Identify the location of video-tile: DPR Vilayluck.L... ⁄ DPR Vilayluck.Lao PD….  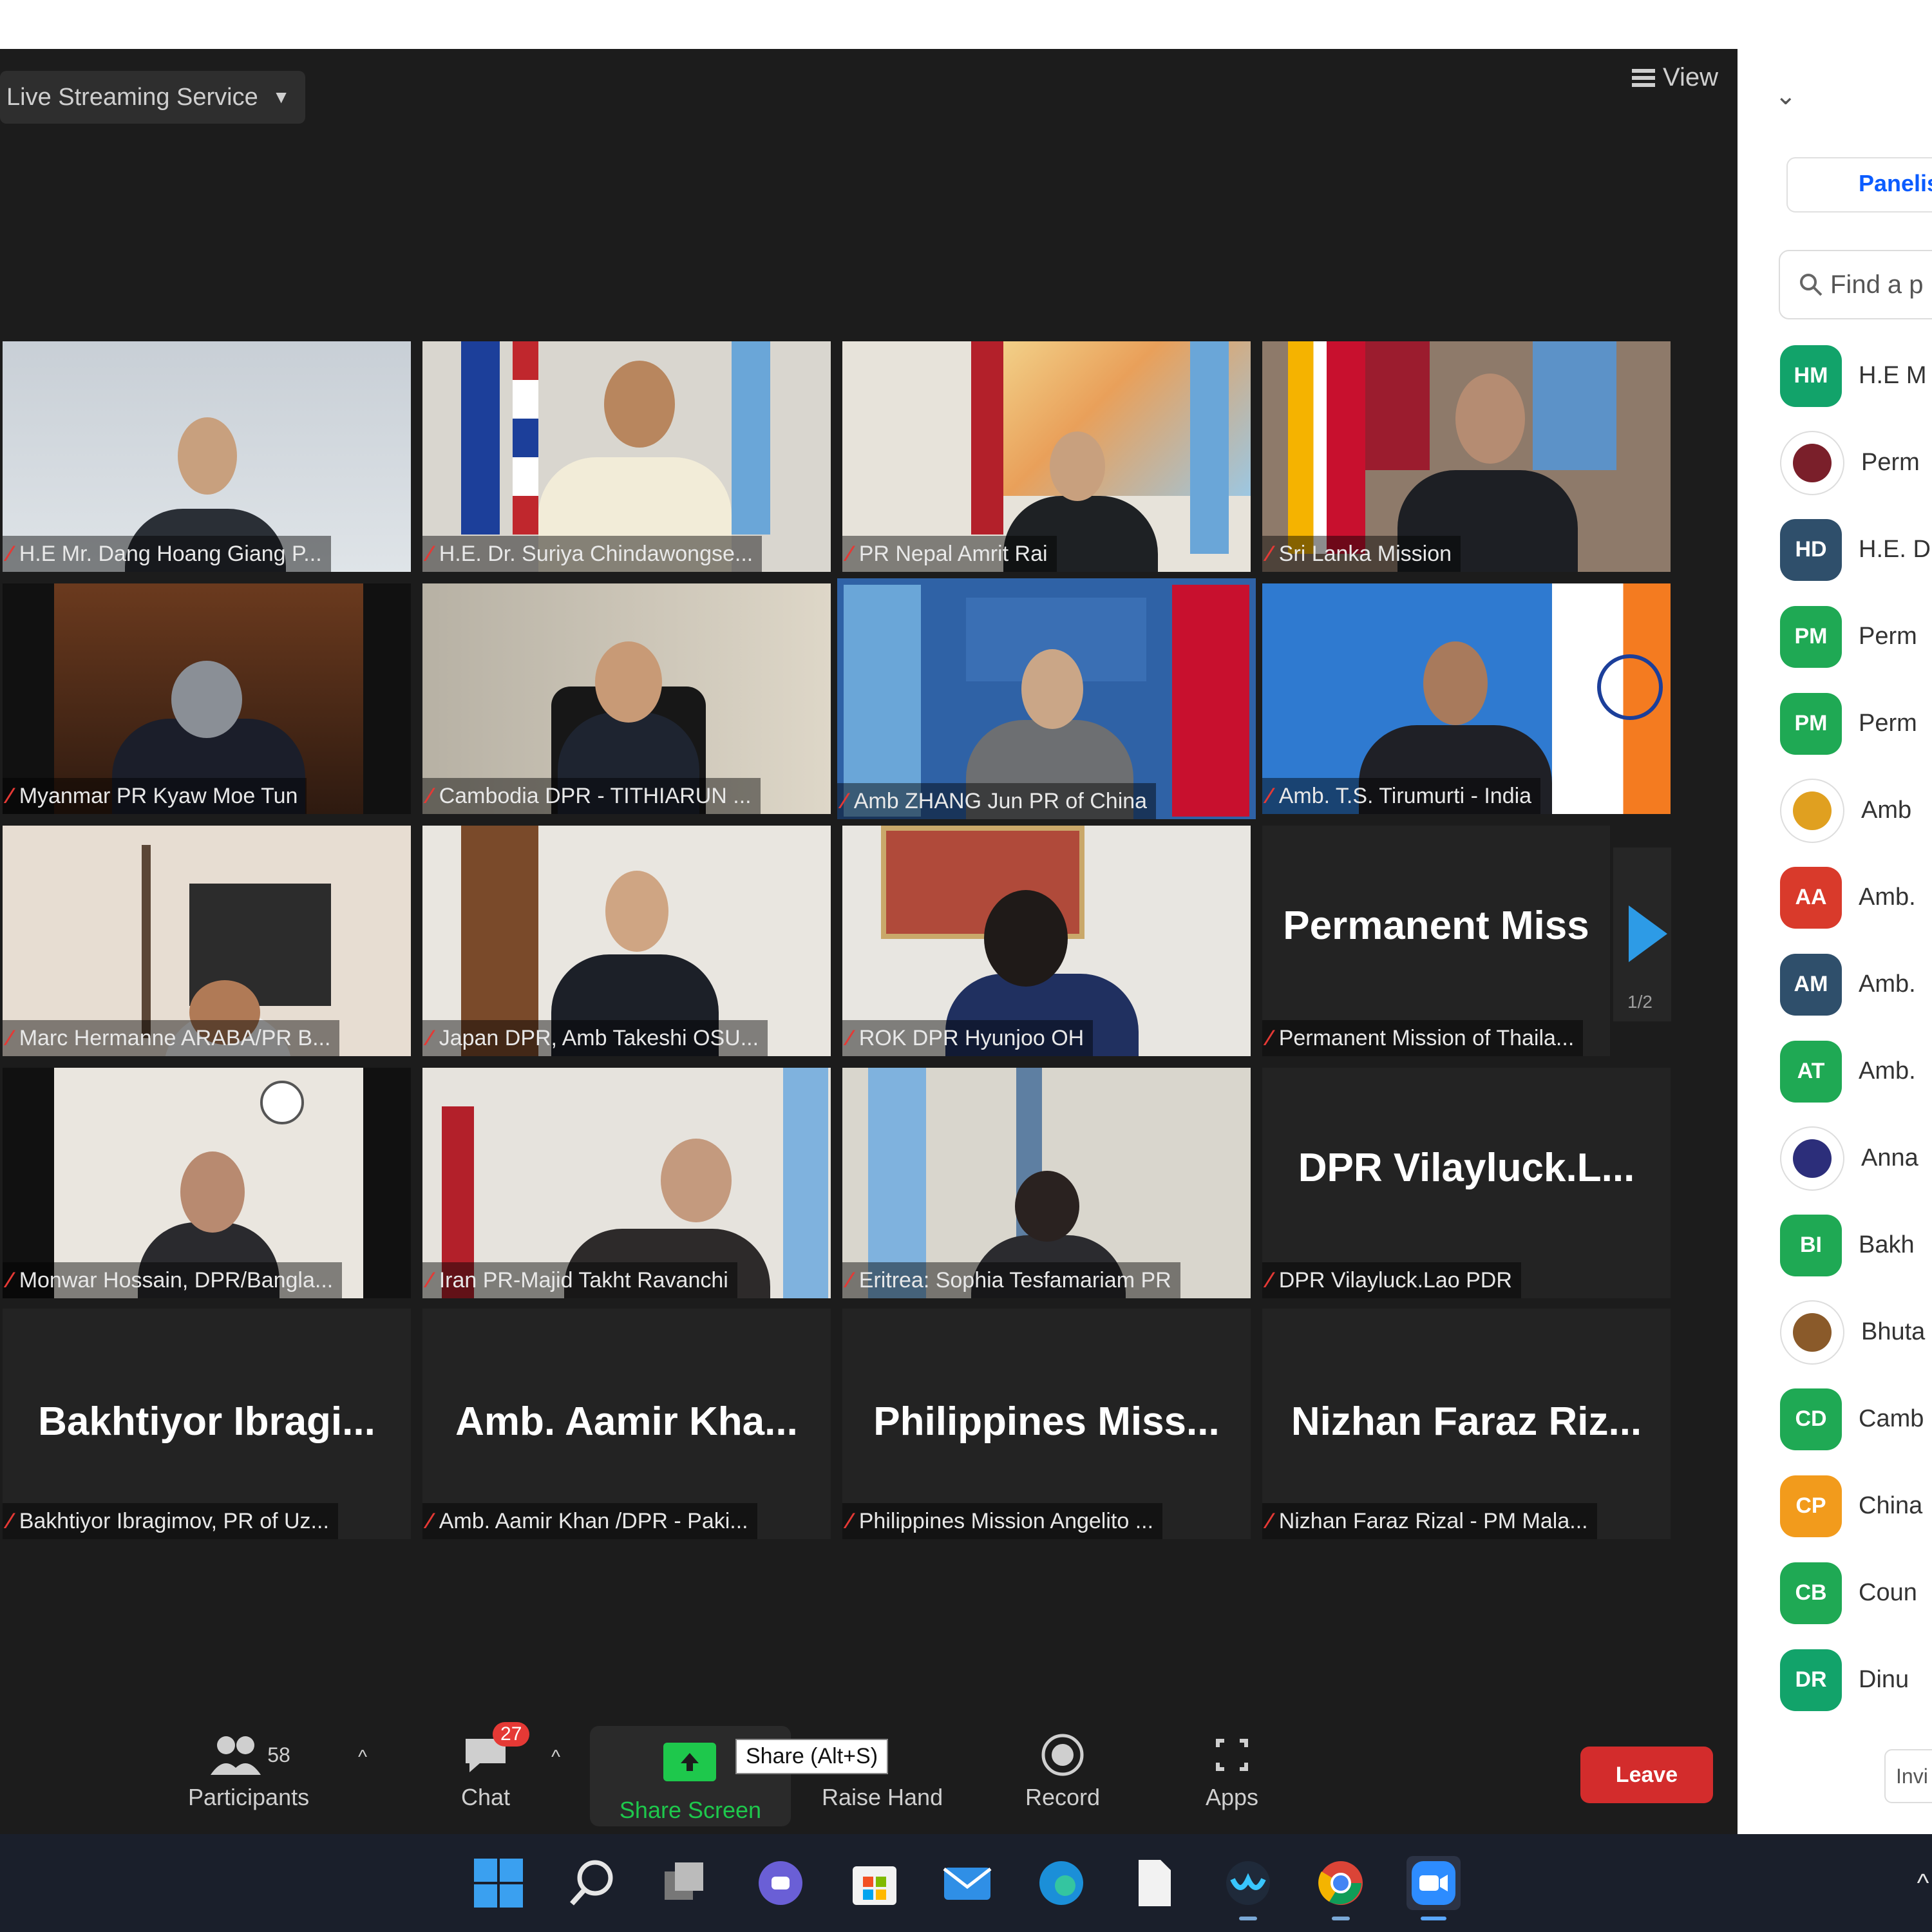
(1467, 1183).